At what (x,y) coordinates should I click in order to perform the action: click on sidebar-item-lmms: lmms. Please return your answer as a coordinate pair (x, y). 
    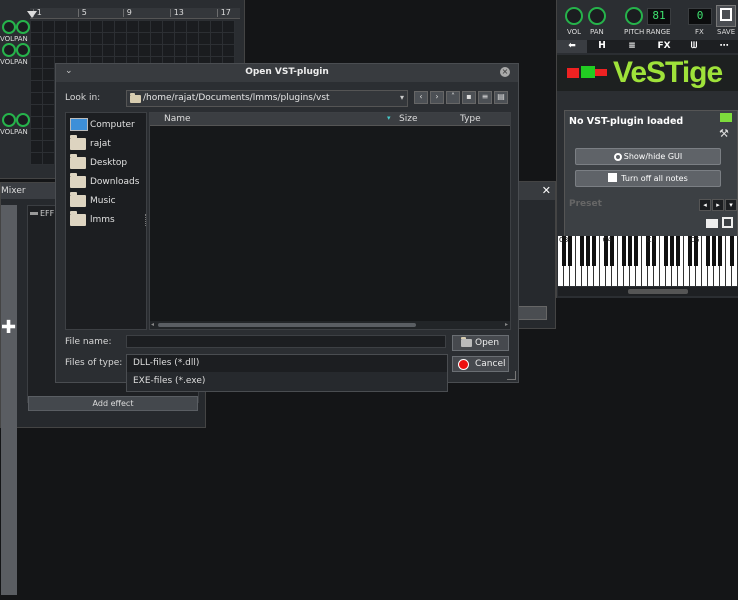
    Looking at the image, I should click on (107, 221).